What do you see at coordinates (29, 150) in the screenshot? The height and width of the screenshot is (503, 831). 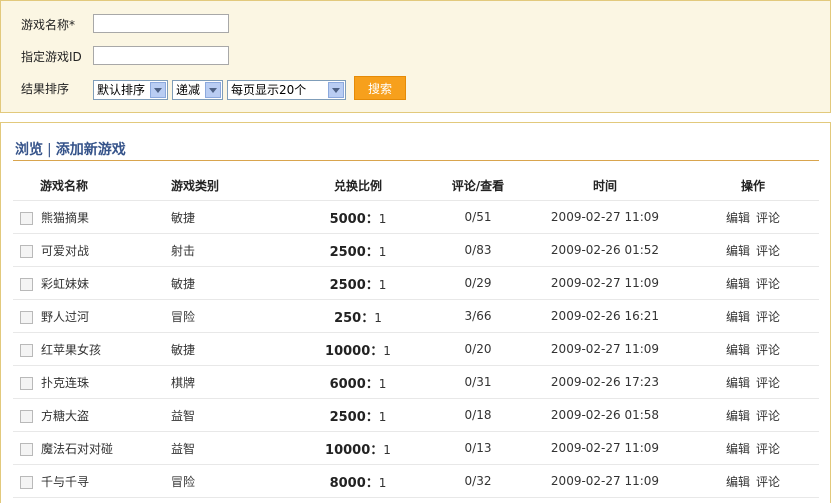 I see `browse-link: 浏览` at bounding box center [29, 150].